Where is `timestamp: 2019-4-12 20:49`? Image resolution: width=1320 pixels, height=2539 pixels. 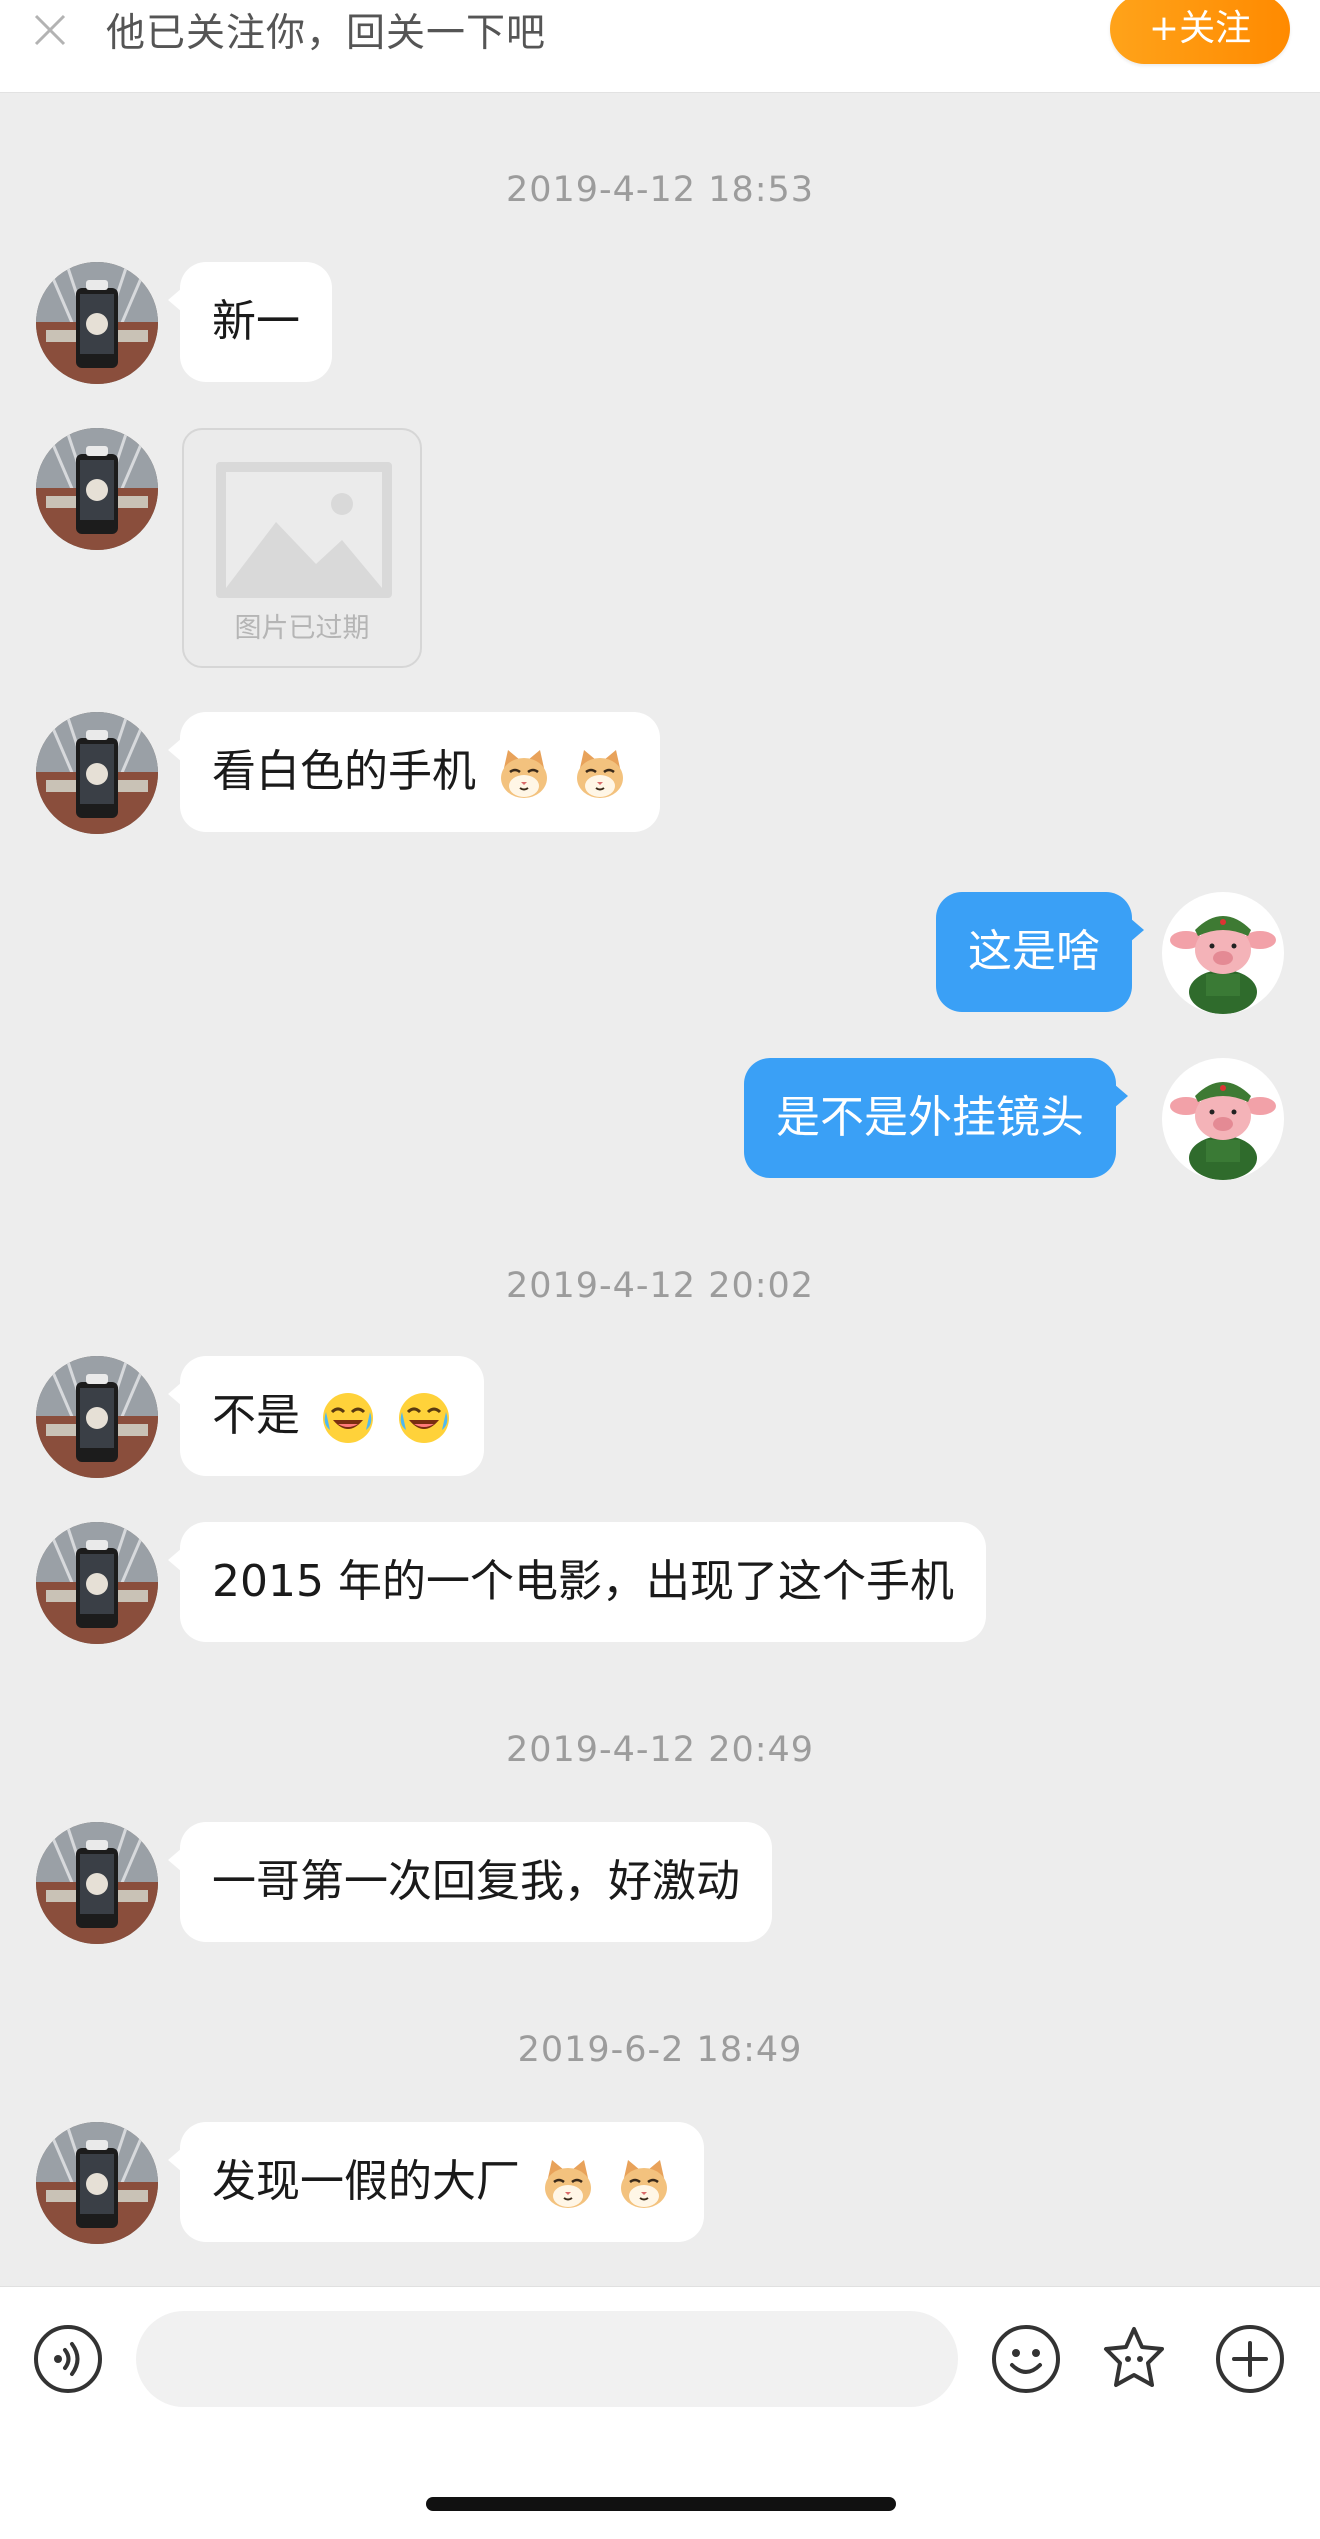 timestamp: 2019-4-12 20:49 is located at coordinates (660, 1750).